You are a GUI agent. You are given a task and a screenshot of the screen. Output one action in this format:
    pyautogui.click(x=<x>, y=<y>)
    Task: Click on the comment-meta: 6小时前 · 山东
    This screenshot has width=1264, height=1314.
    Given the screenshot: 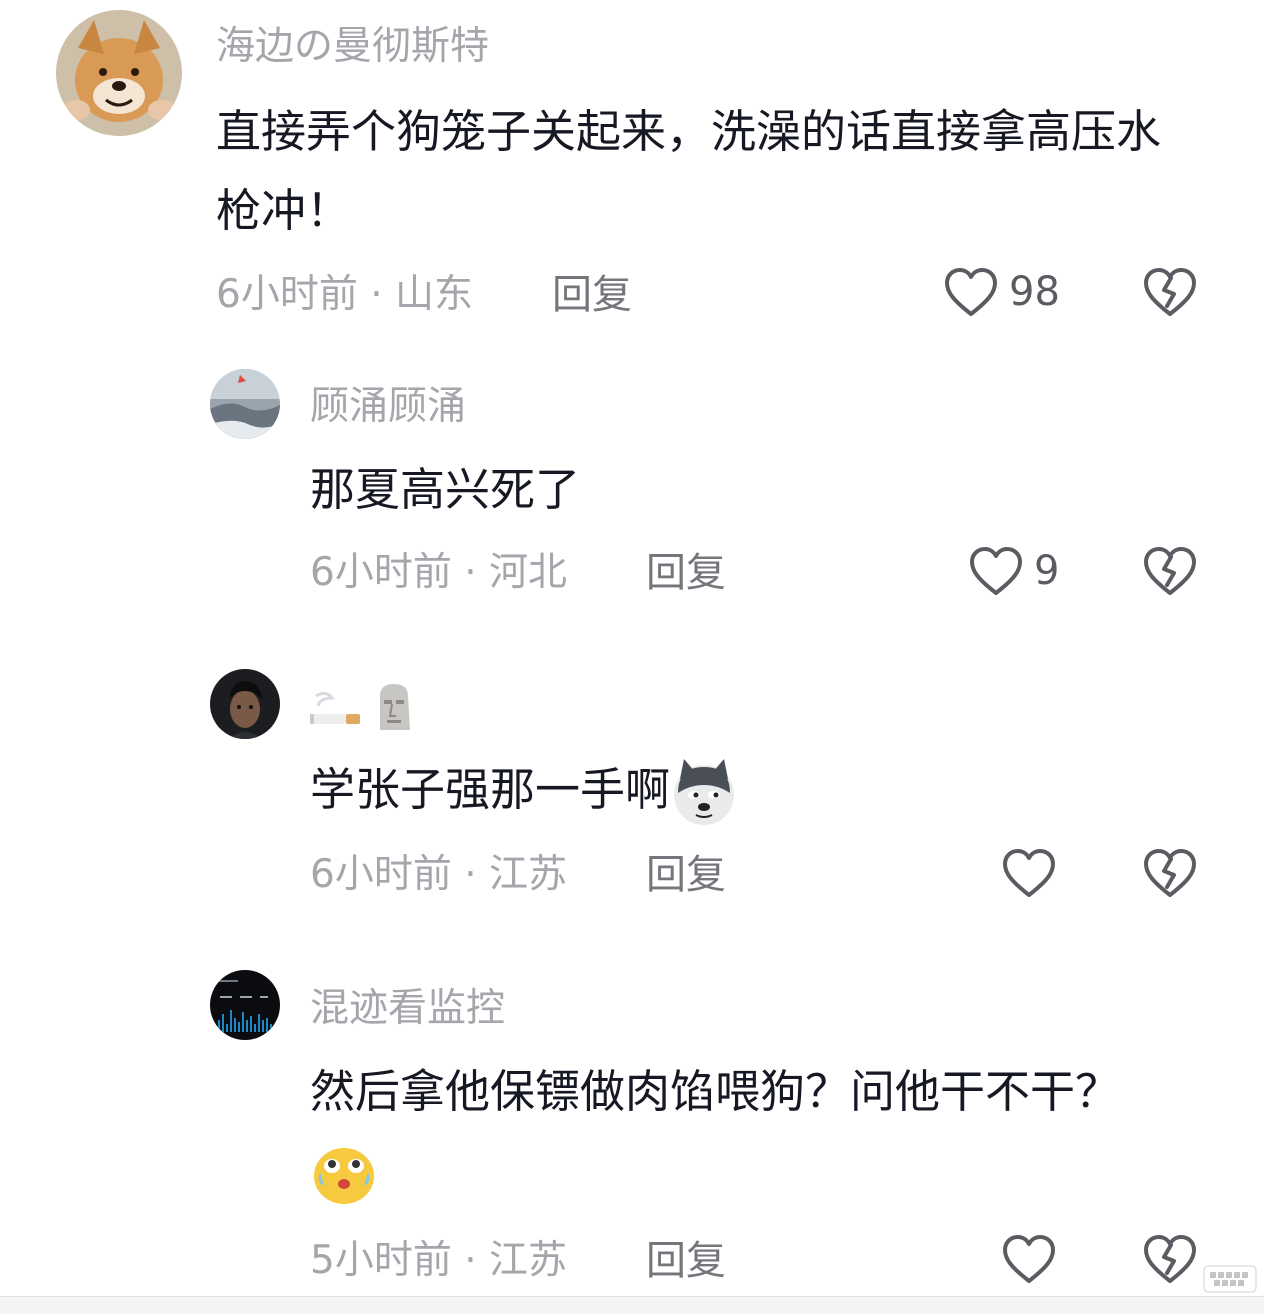 What is the action you would take?
    pyautogui.click(x=344, y=294)
    